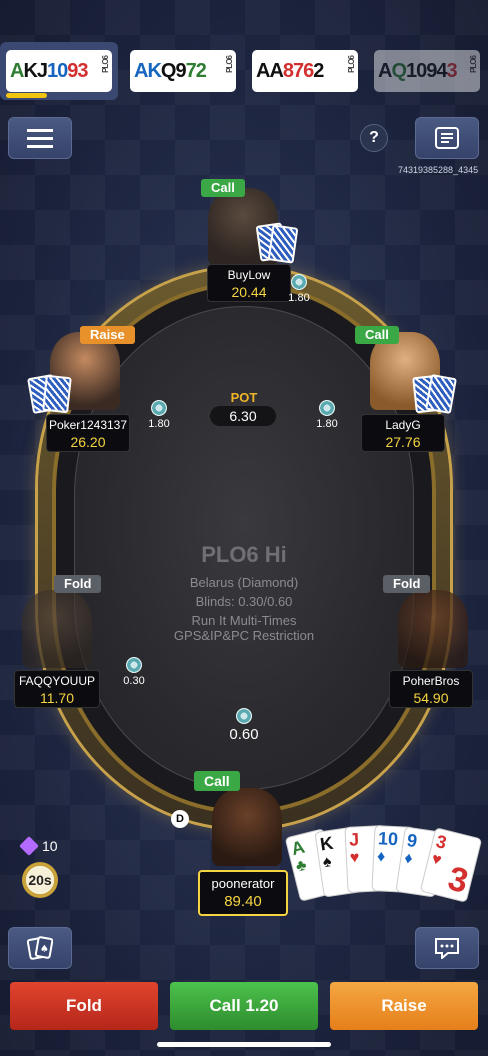 Image resolution: width=488 pixels, height=1056 pixels. I want to click on player-bet: 0.30, so click(134, 672).